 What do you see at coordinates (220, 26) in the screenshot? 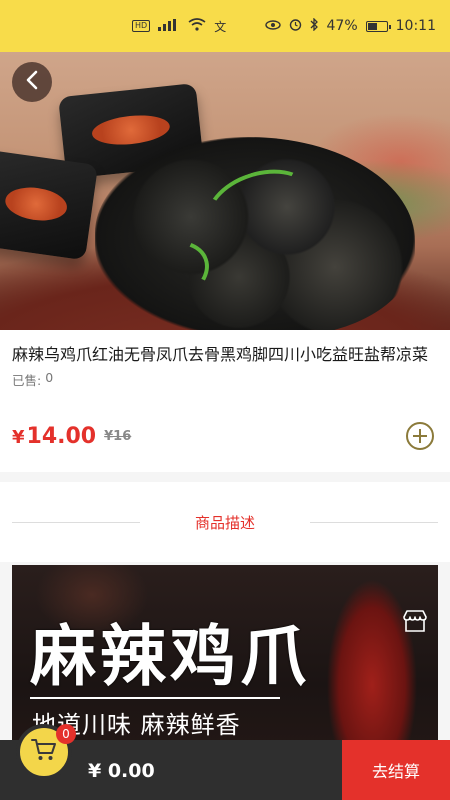
I see `language-indicator: 文` at bounding box center [220, 26].